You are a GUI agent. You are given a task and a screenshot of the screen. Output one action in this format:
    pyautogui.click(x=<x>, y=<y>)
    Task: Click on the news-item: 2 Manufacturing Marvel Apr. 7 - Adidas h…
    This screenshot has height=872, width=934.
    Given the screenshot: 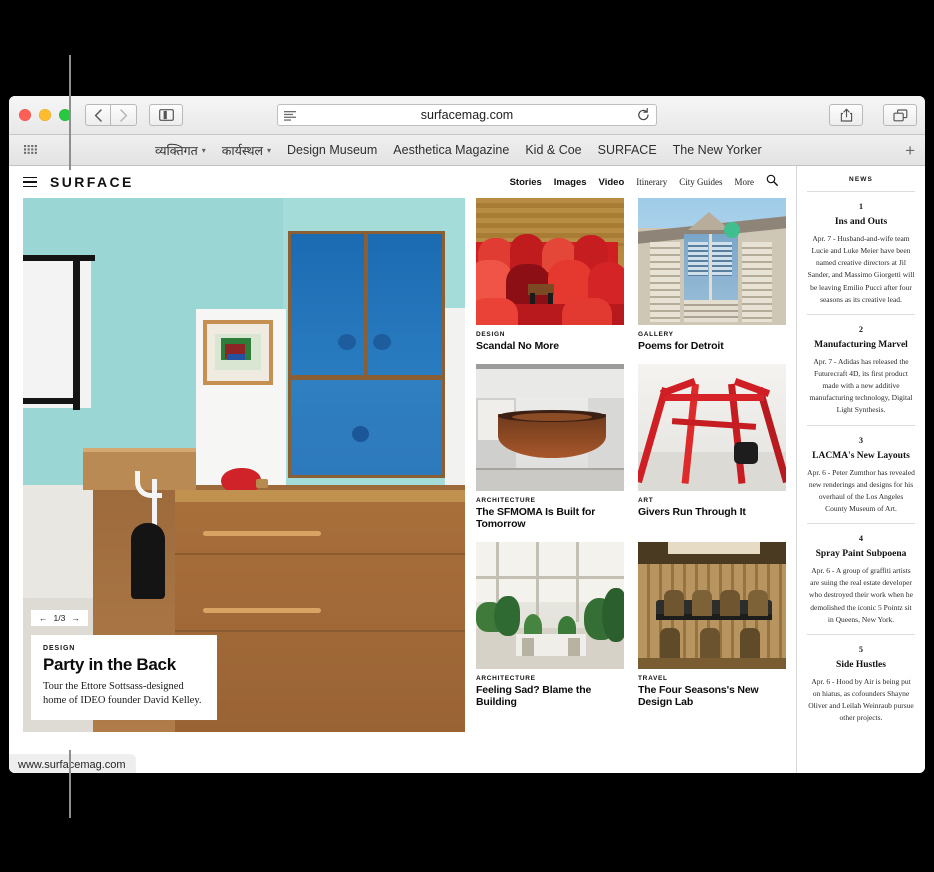 What is the action you would take?
    pyautogui.click(x=861, y=371)
    